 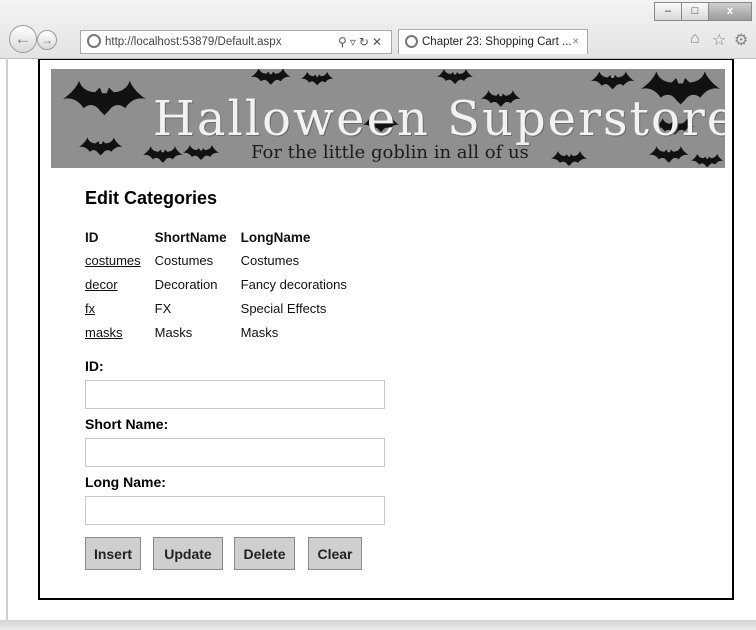 What do you see at coordinates (113, 260) in the screenshot?
I see `category-id-link: costumes` at bounding box center [113, 260].